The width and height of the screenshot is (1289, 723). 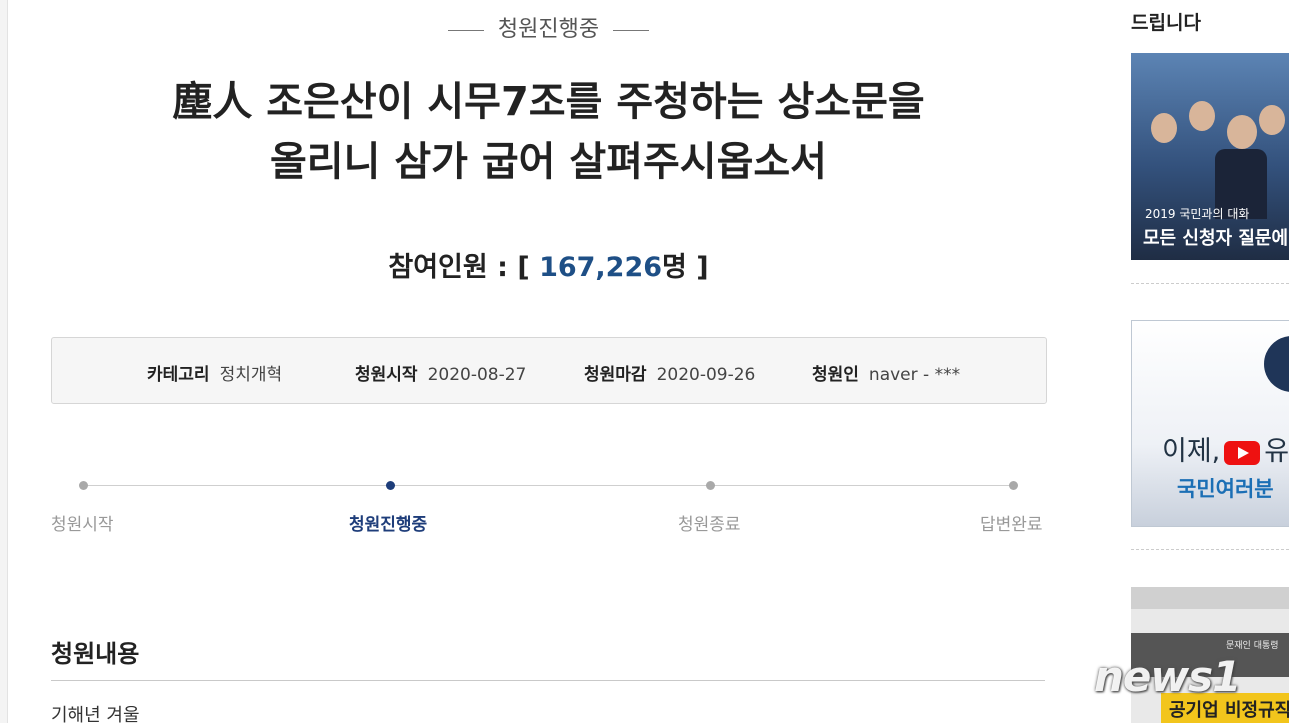 I want to click on content-divider, so click(x=548, y=680).